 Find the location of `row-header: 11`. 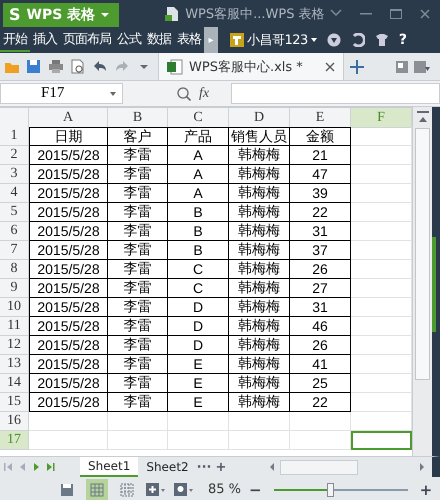

row-header: 11 is located at coordinates (14, 326).